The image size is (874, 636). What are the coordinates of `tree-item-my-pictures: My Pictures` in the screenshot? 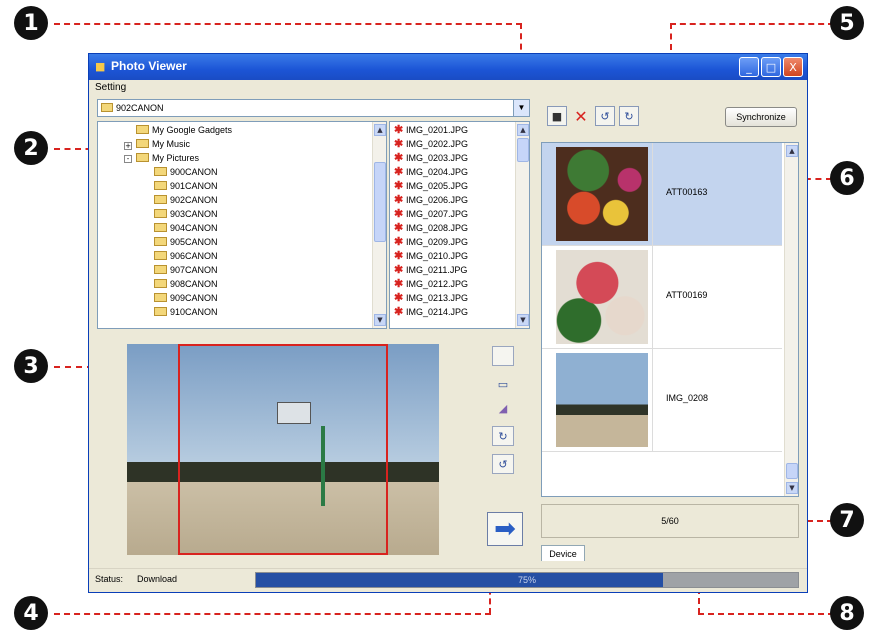 It's located at (167, 158).